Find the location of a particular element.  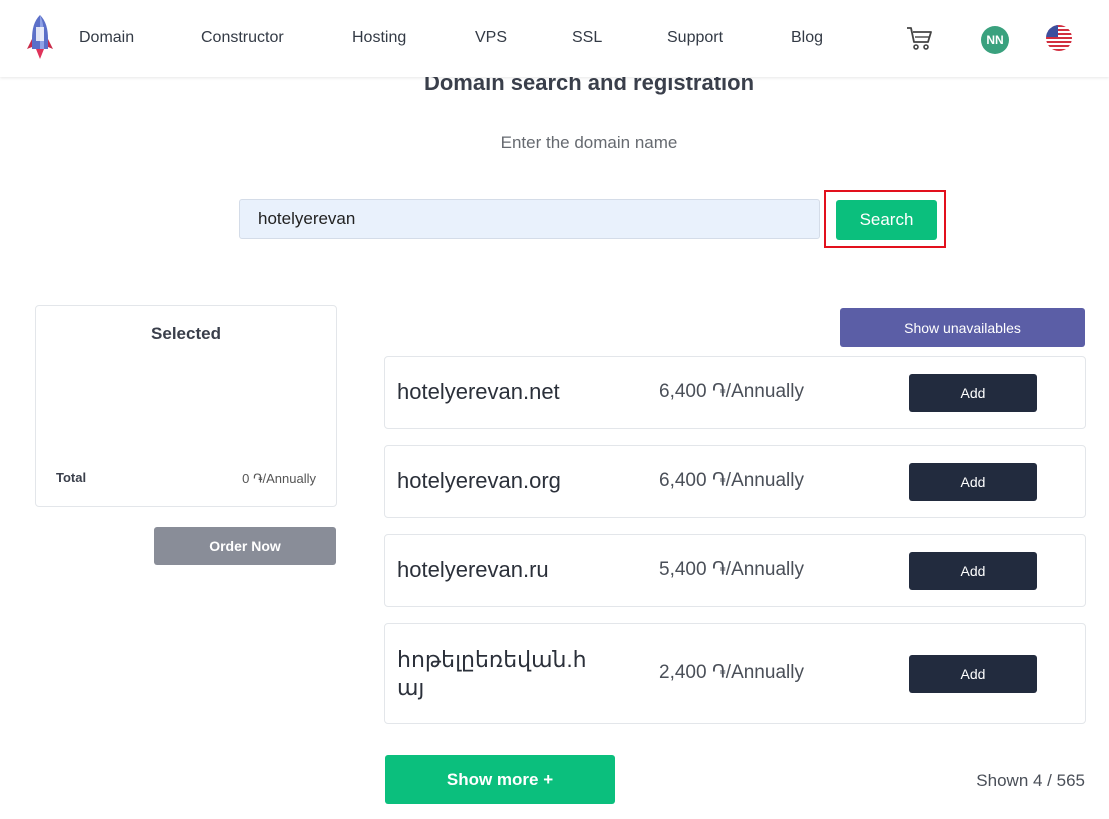

domain-result-row: hotelyerevan.org 6,400 ֏/Annually Add is located at coordinates (735, 481).